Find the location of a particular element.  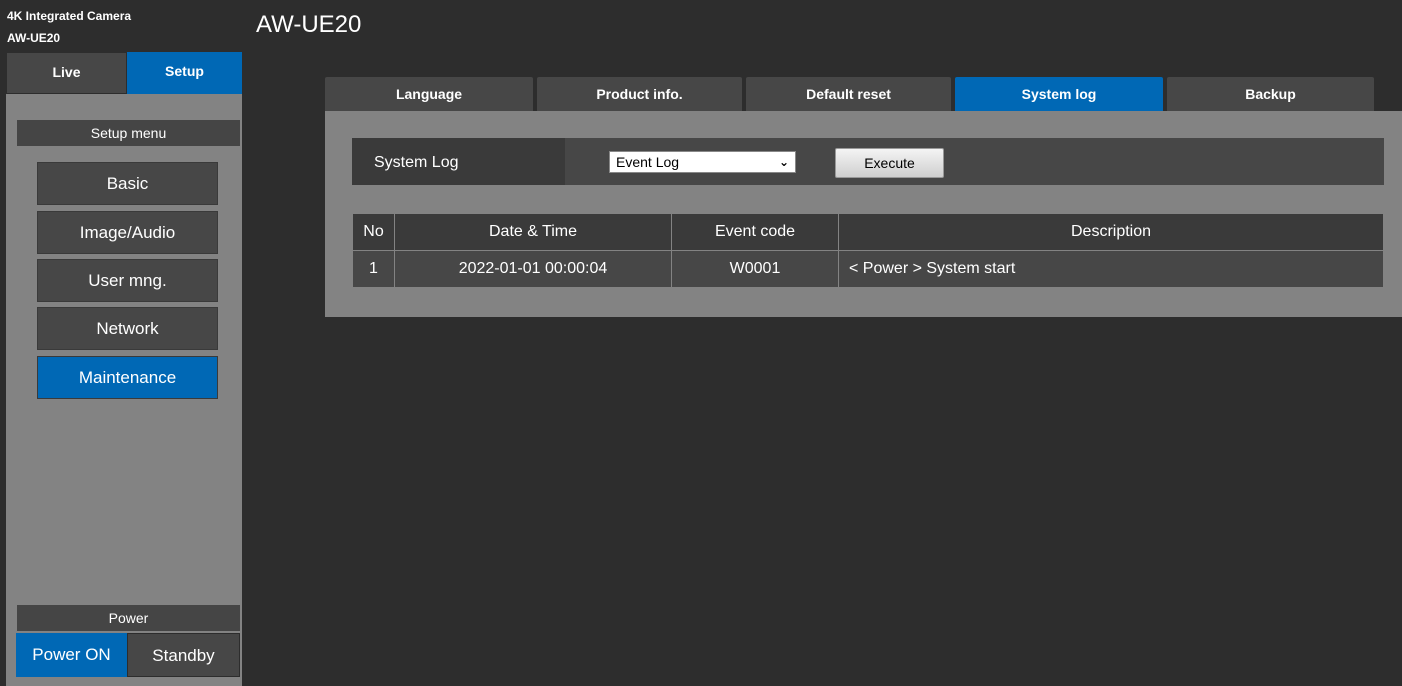

device-model-line1: 4K Integrated Camera is located at coordinates (69, 16).